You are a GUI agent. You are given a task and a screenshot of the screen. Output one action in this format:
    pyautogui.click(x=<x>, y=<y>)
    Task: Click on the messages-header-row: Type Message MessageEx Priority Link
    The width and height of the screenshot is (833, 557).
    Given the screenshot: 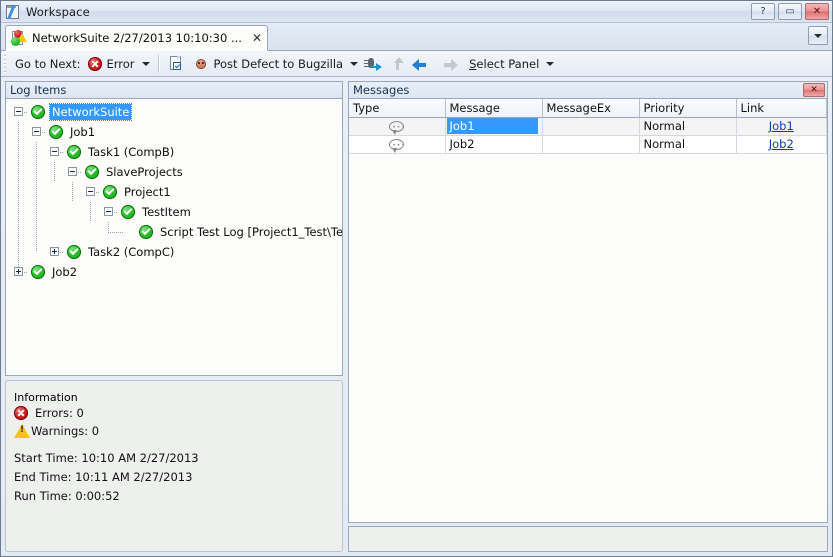 What is the action you would take?
    pyautogui.click(x=588, y=108)
    